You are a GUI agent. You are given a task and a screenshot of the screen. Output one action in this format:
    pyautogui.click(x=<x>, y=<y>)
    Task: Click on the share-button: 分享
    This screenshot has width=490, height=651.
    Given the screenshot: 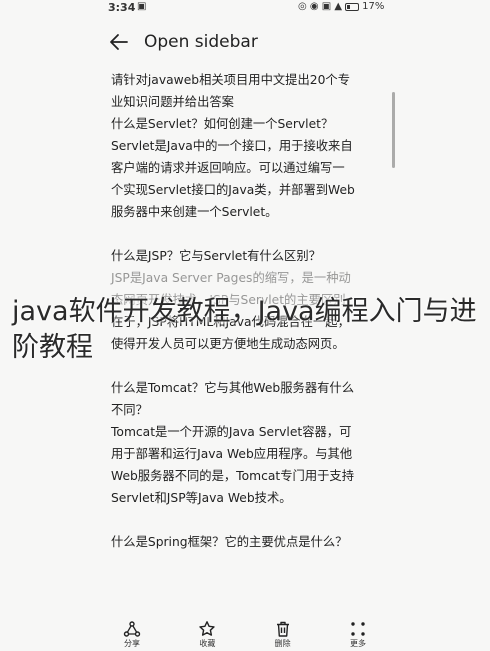 What is the action you would take?
    pyautogui.click(x=132, y=635)
    